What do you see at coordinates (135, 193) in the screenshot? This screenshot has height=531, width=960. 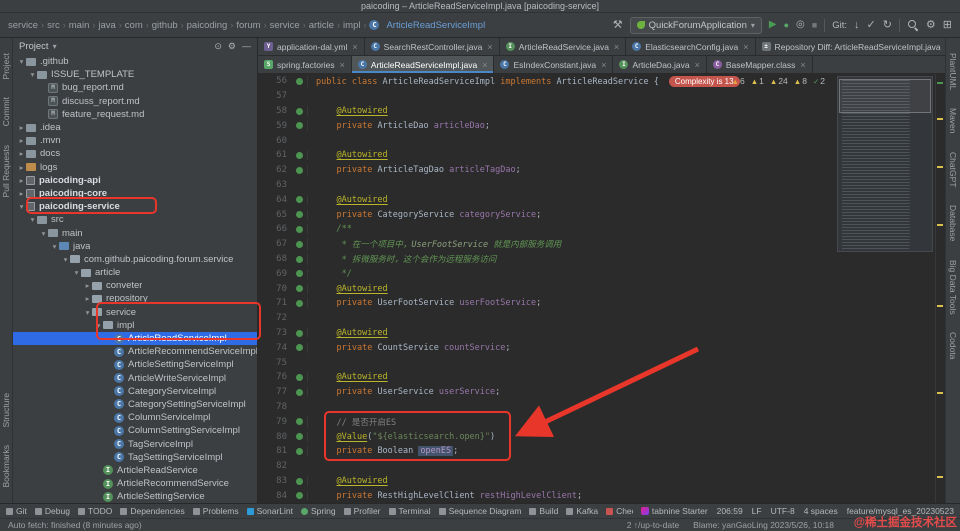 I see `tree-item: ▸ paicoding-core` at bounding box center [135, 193].